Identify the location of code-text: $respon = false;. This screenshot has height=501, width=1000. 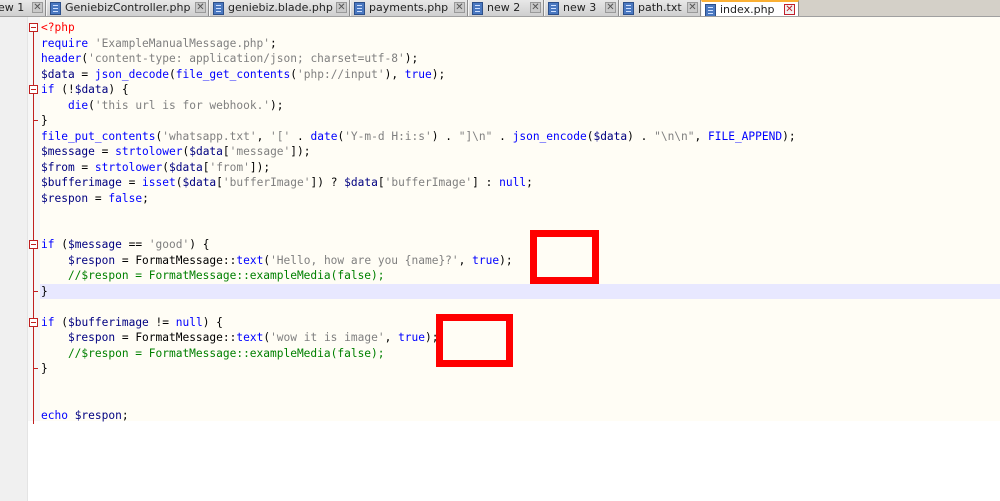
(95, 199).